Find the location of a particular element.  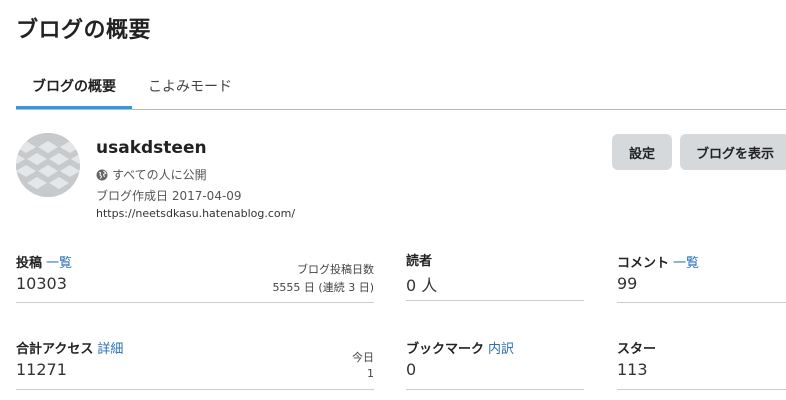

tab-bar: ブログの概要 こよみモード is located at coordinates (401, 91).